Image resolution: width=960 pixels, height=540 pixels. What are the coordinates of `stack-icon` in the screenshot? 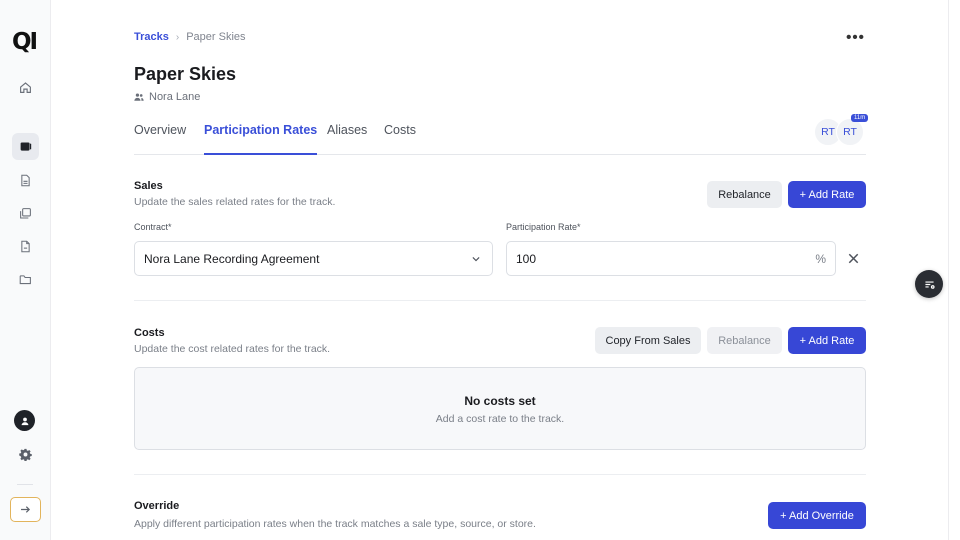 It's located at (25, 213).